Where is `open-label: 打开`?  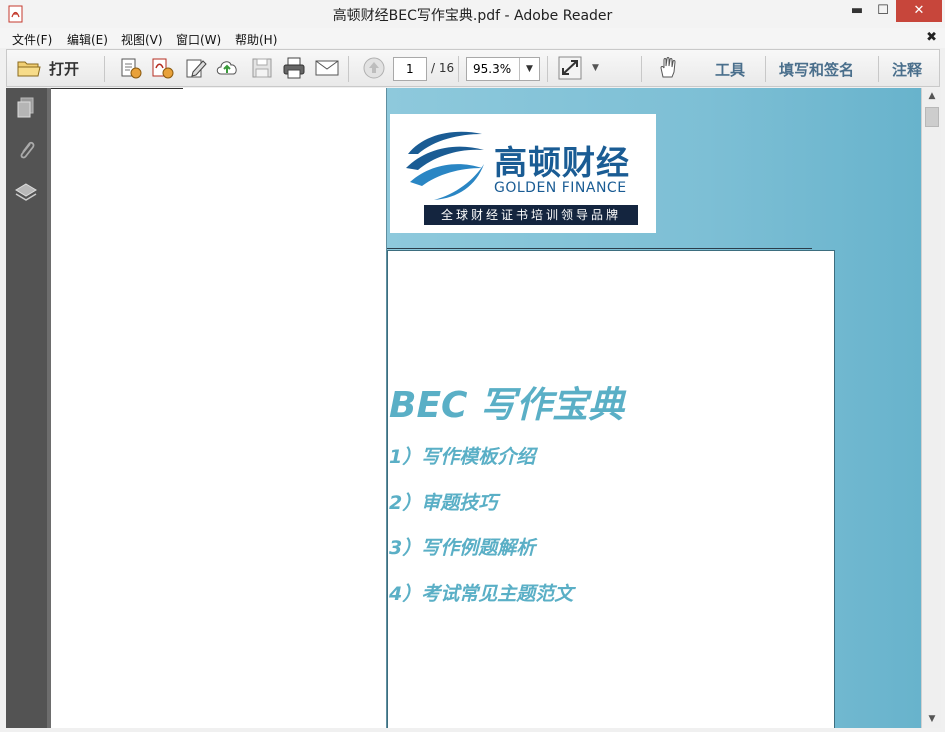
open-label: 打开 is located at coordinates (64, 69).